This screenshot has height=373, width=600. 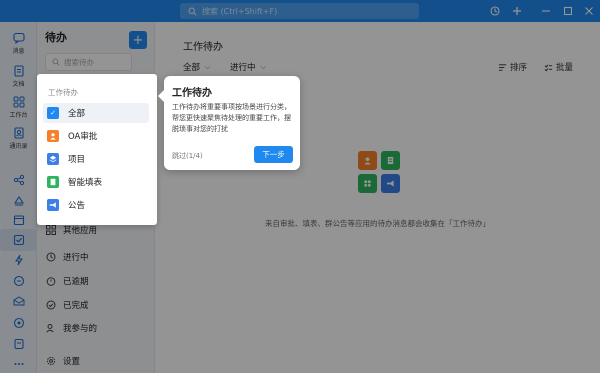 I want to click on menu-item-smart-form: 智能填表, so click(x=96, y=182).